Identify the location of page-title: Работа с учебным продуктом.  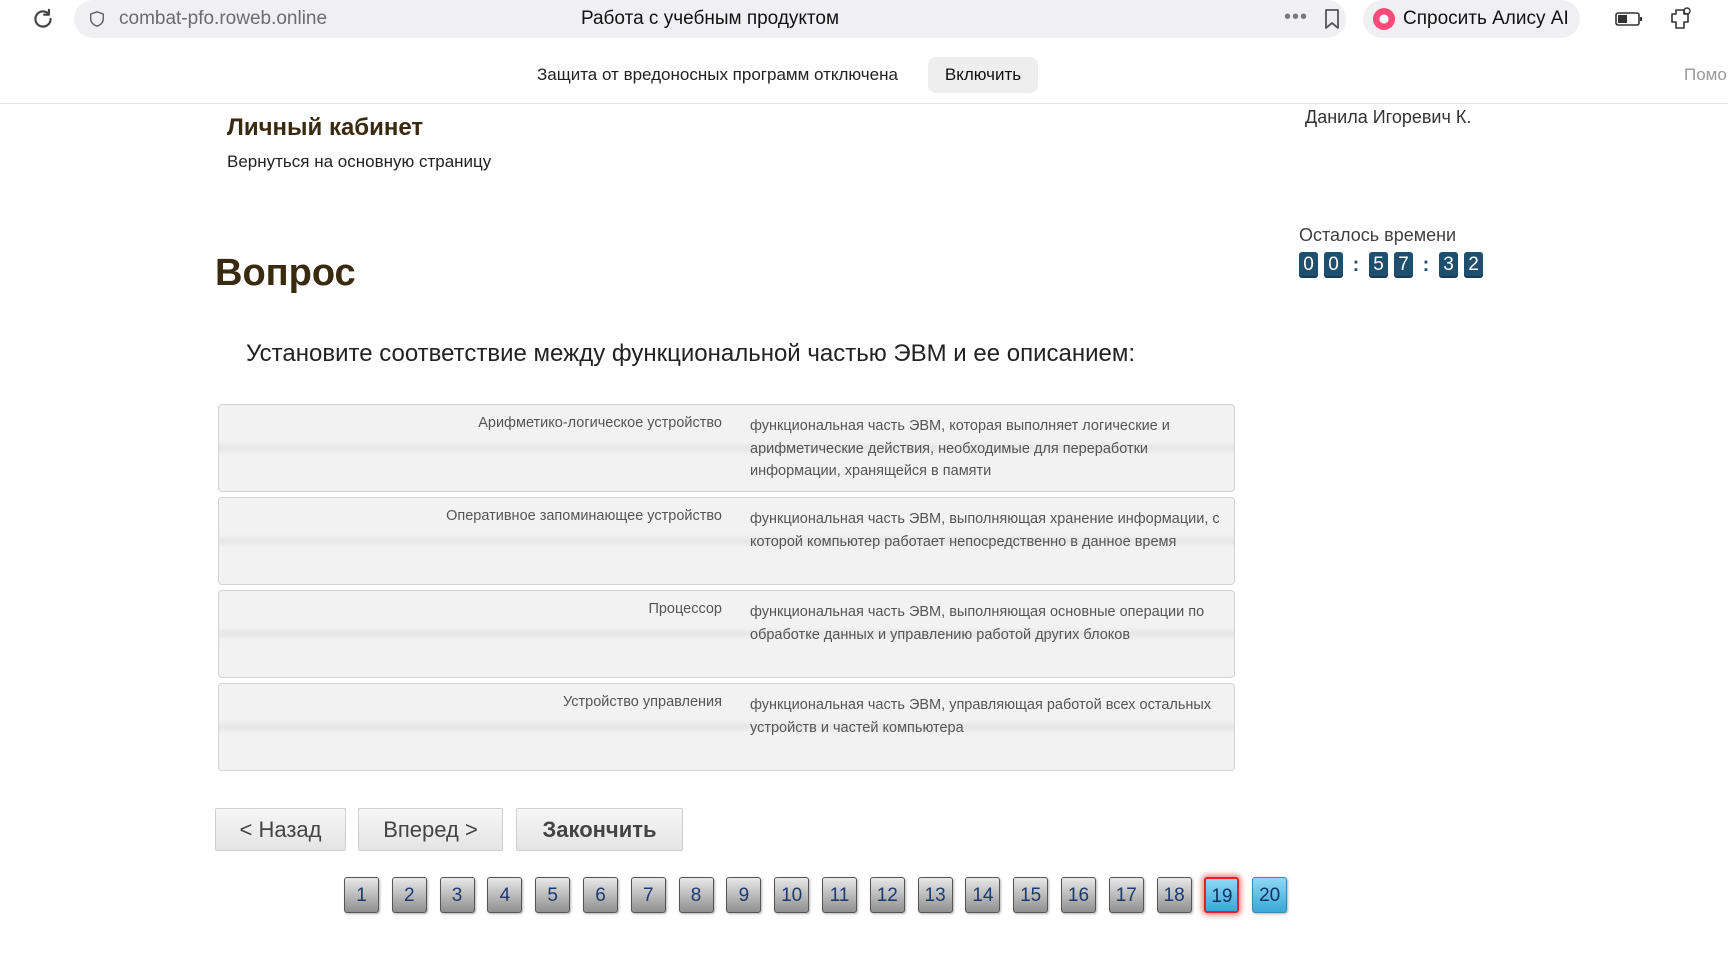
(710, 18).